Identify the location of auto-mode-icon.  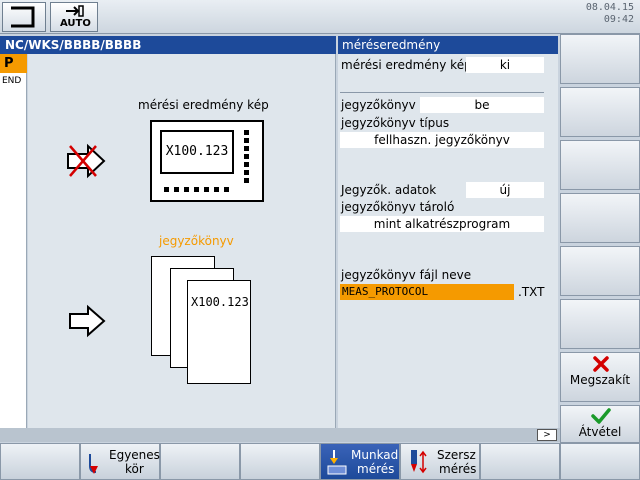
(75, 11).